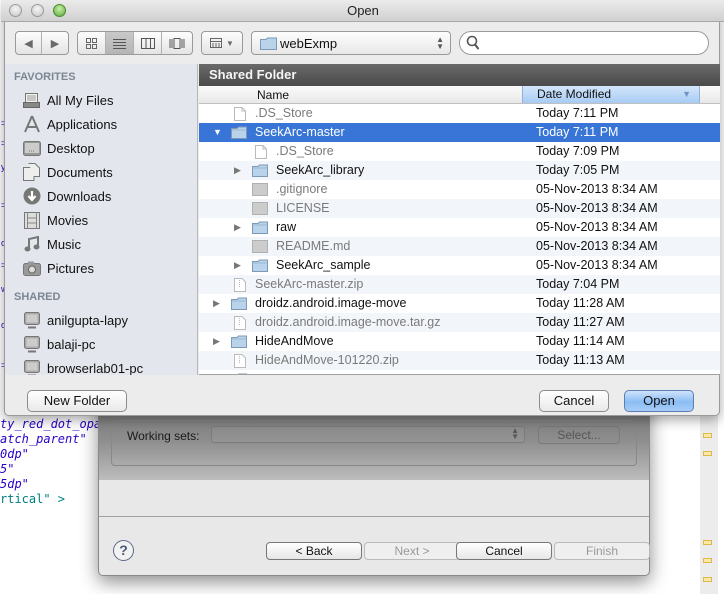 Image resolution: width=724 pixels, height=594 pixels. I want to click on forward-nav-button: ▶, so click(55, 43).